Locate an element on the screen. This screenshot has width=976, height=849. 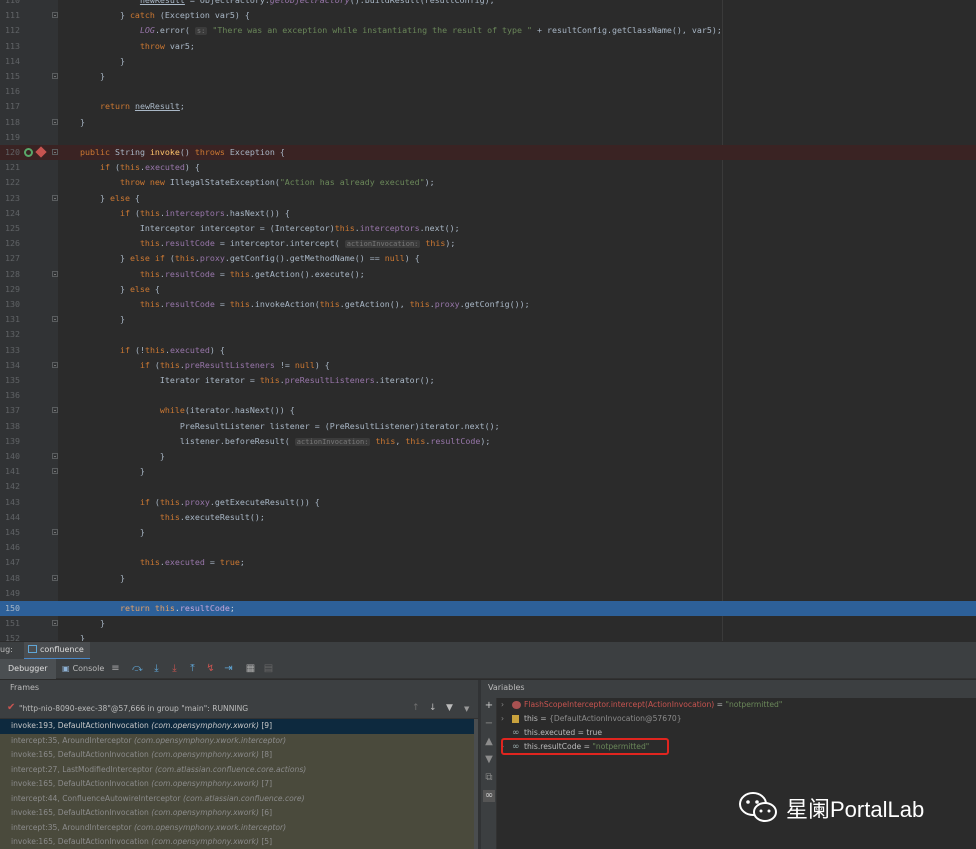
code-line: 142 is located at coordinates (488, 486).